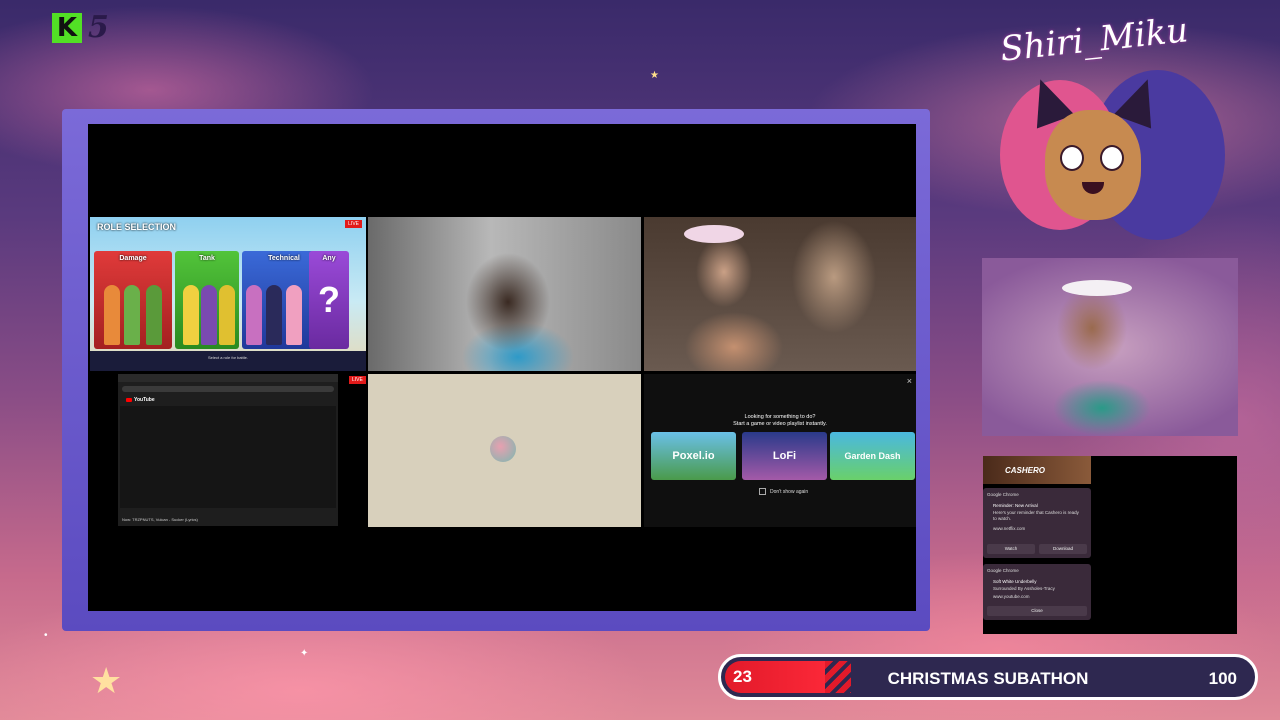 The width and height of the screenshot is (1280, 720). Describe the element at coordinates (207, 258) in the screenshot. I see `role-card-label: Tank` at that location.